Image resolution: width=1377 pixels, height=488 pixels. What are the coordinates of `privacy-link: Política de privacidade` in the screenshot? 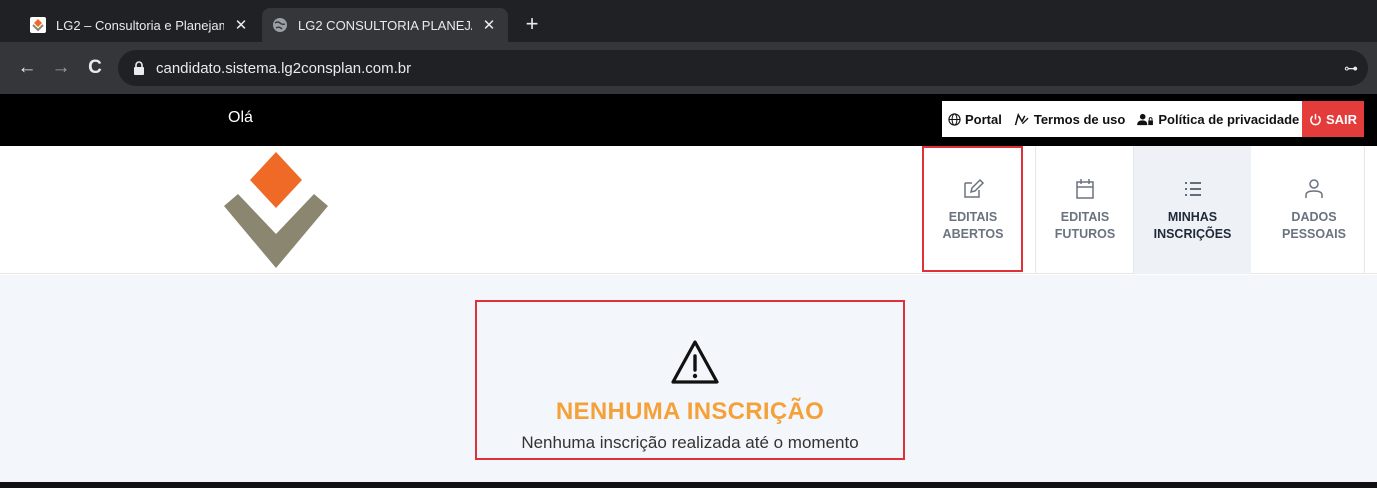 It's located at (1218, 119).